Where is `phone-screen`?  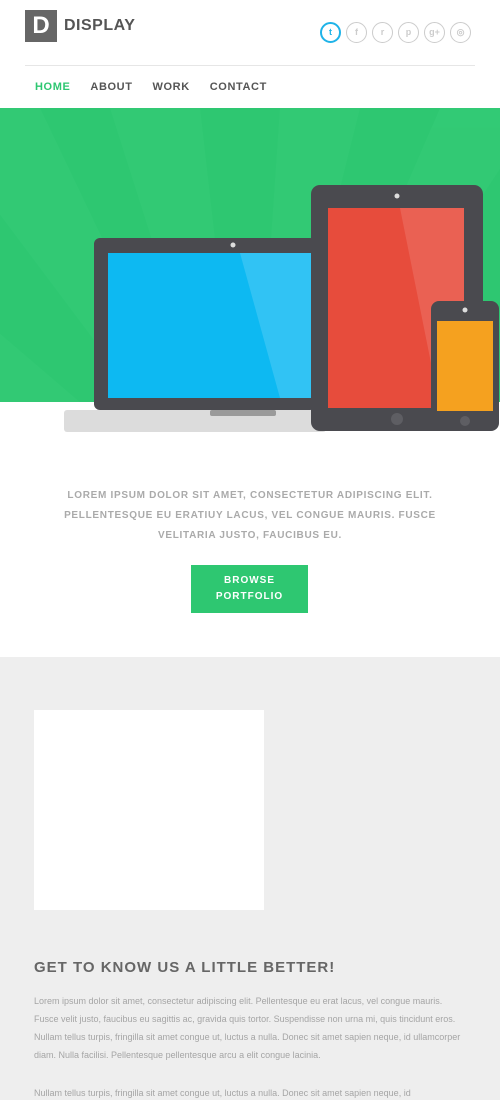
phone-screen is located at coordinates (465, 366).